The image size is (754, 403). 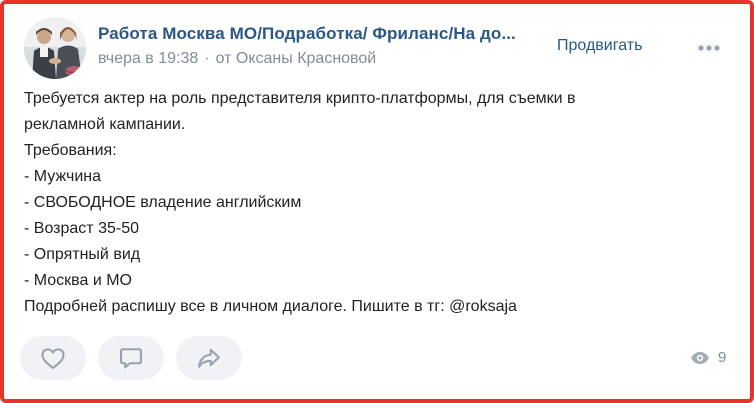 I want to click on views-counter: 9, so click(x=708, y=357).